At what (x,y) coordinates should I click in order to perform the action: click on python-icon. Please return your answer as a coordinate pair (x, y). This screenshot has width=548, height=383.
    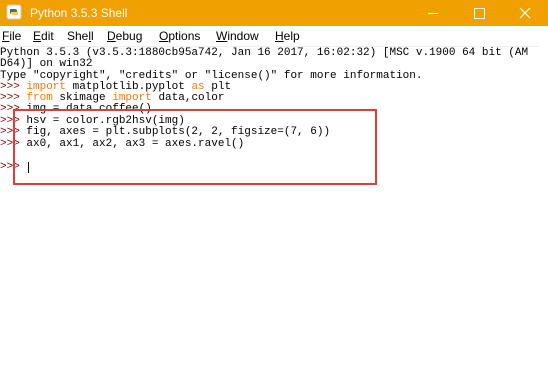
    Looking at the image, I should click on (14, 12).